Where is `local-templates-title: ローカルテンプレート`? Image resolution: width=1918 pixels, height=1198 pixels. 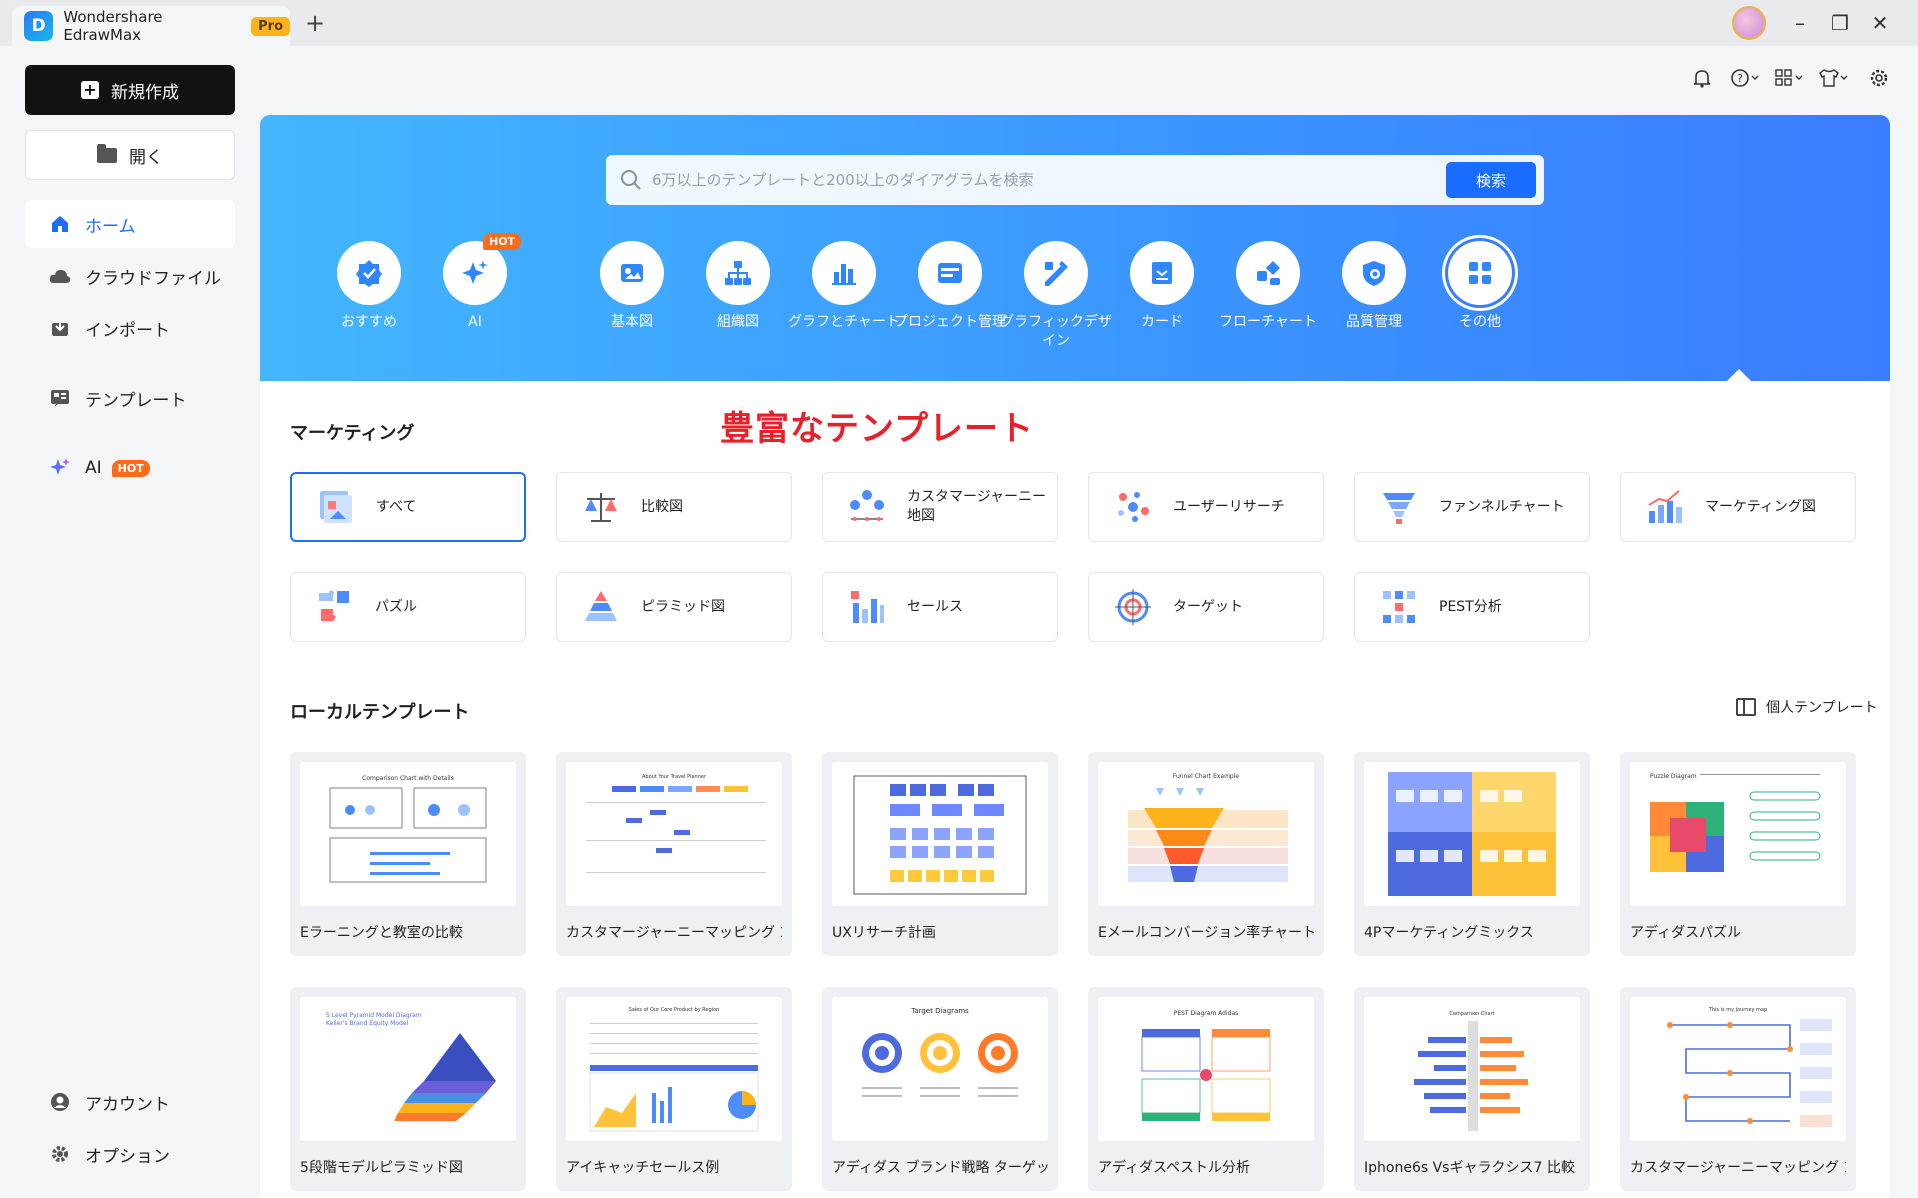
local-templates-title: ローカルテンプレート is located at coordinates (380, 712).